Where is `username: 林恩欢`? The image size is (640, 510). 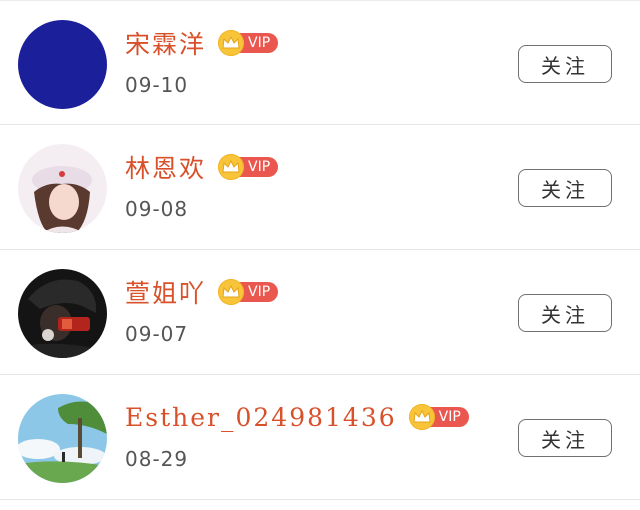 username: 林恩欢 is located at coordinates (165, 167).